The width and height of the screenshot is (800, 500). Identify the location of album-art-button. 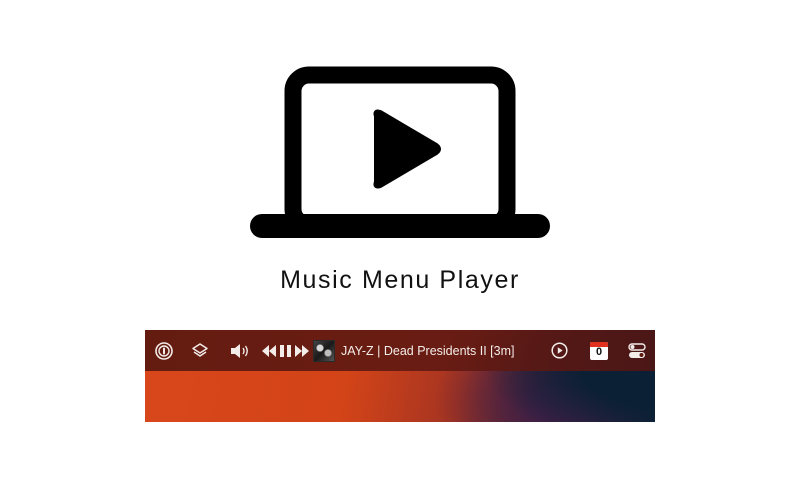
(324, 350).